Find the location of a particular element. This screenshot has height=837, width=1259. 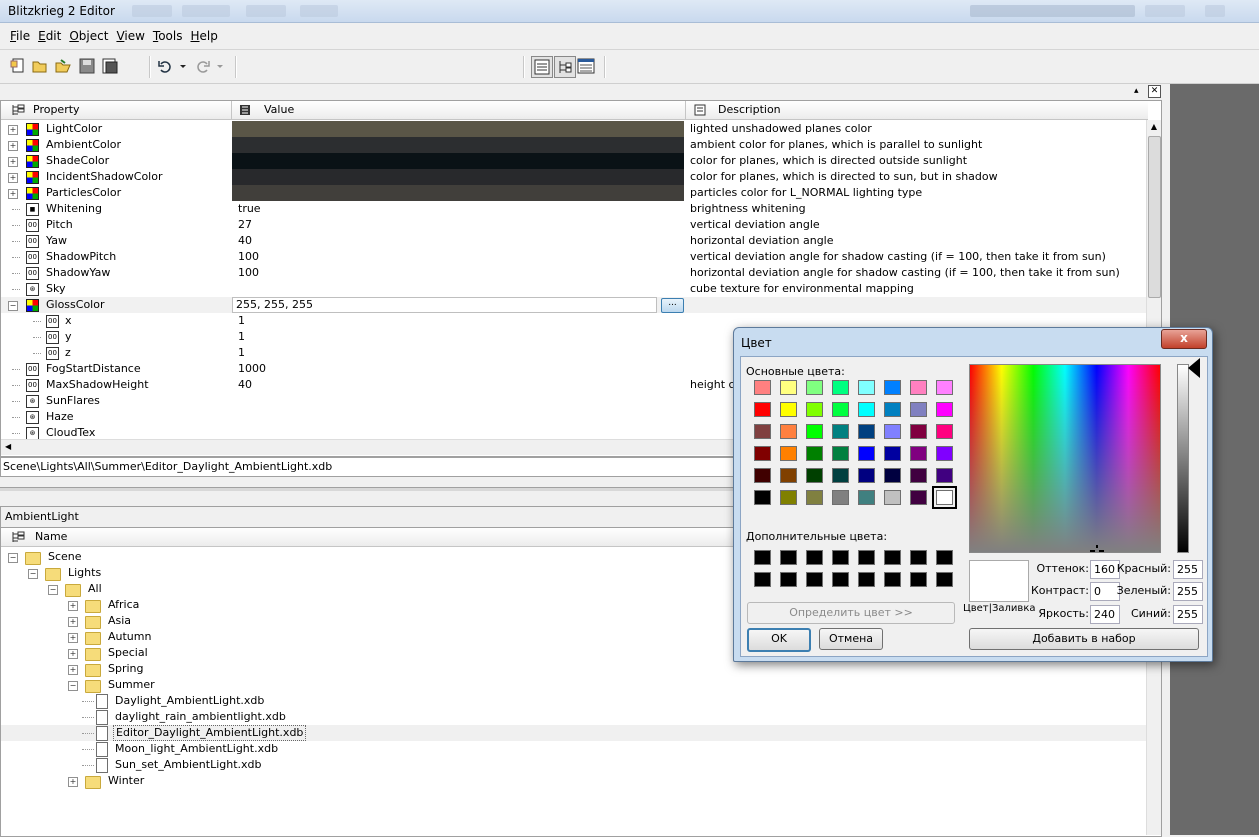

scroll-up-icon: ▲ is located at coordinates (1154, 128).